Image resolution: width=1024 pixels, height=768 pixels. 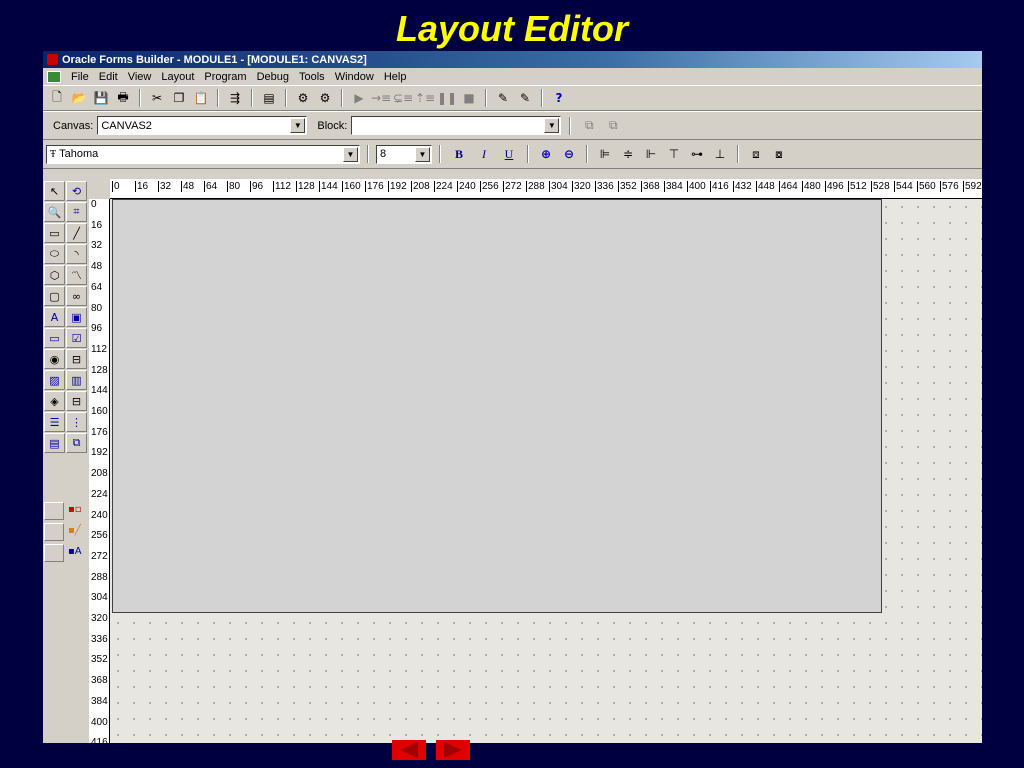 What do you see at coordinates (456, 125) in the screenshot?
I see `block-select: ▼` at bounding box center [456, 125].